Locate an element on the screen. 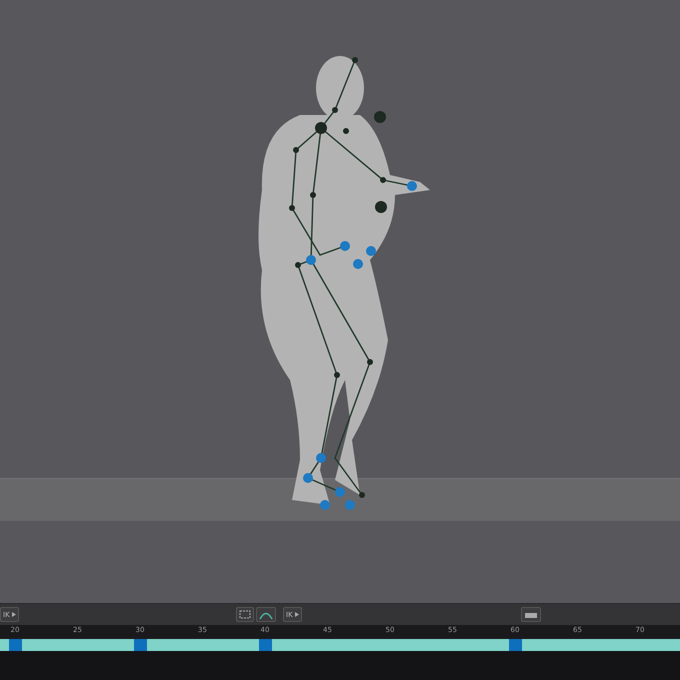 This screenshot has width=680, height=680. camera-icon is located at coordinates (531, 614).